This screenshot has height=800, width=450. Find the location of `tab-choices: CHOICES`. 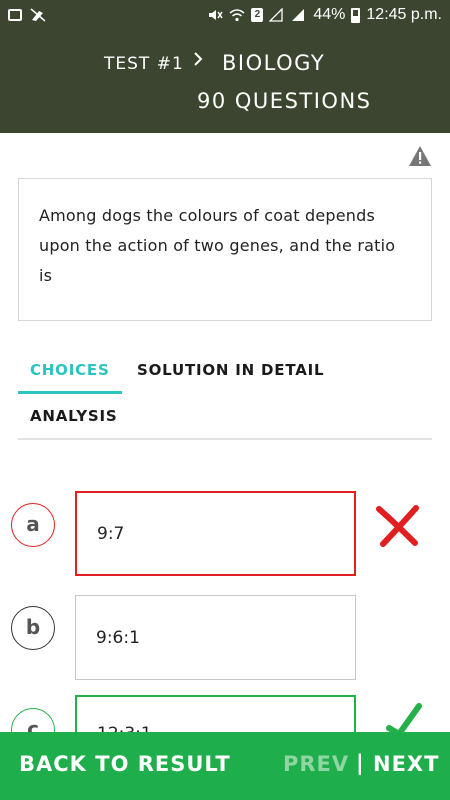

tab-choices: CHOICES is located at coordinates (70, 370).